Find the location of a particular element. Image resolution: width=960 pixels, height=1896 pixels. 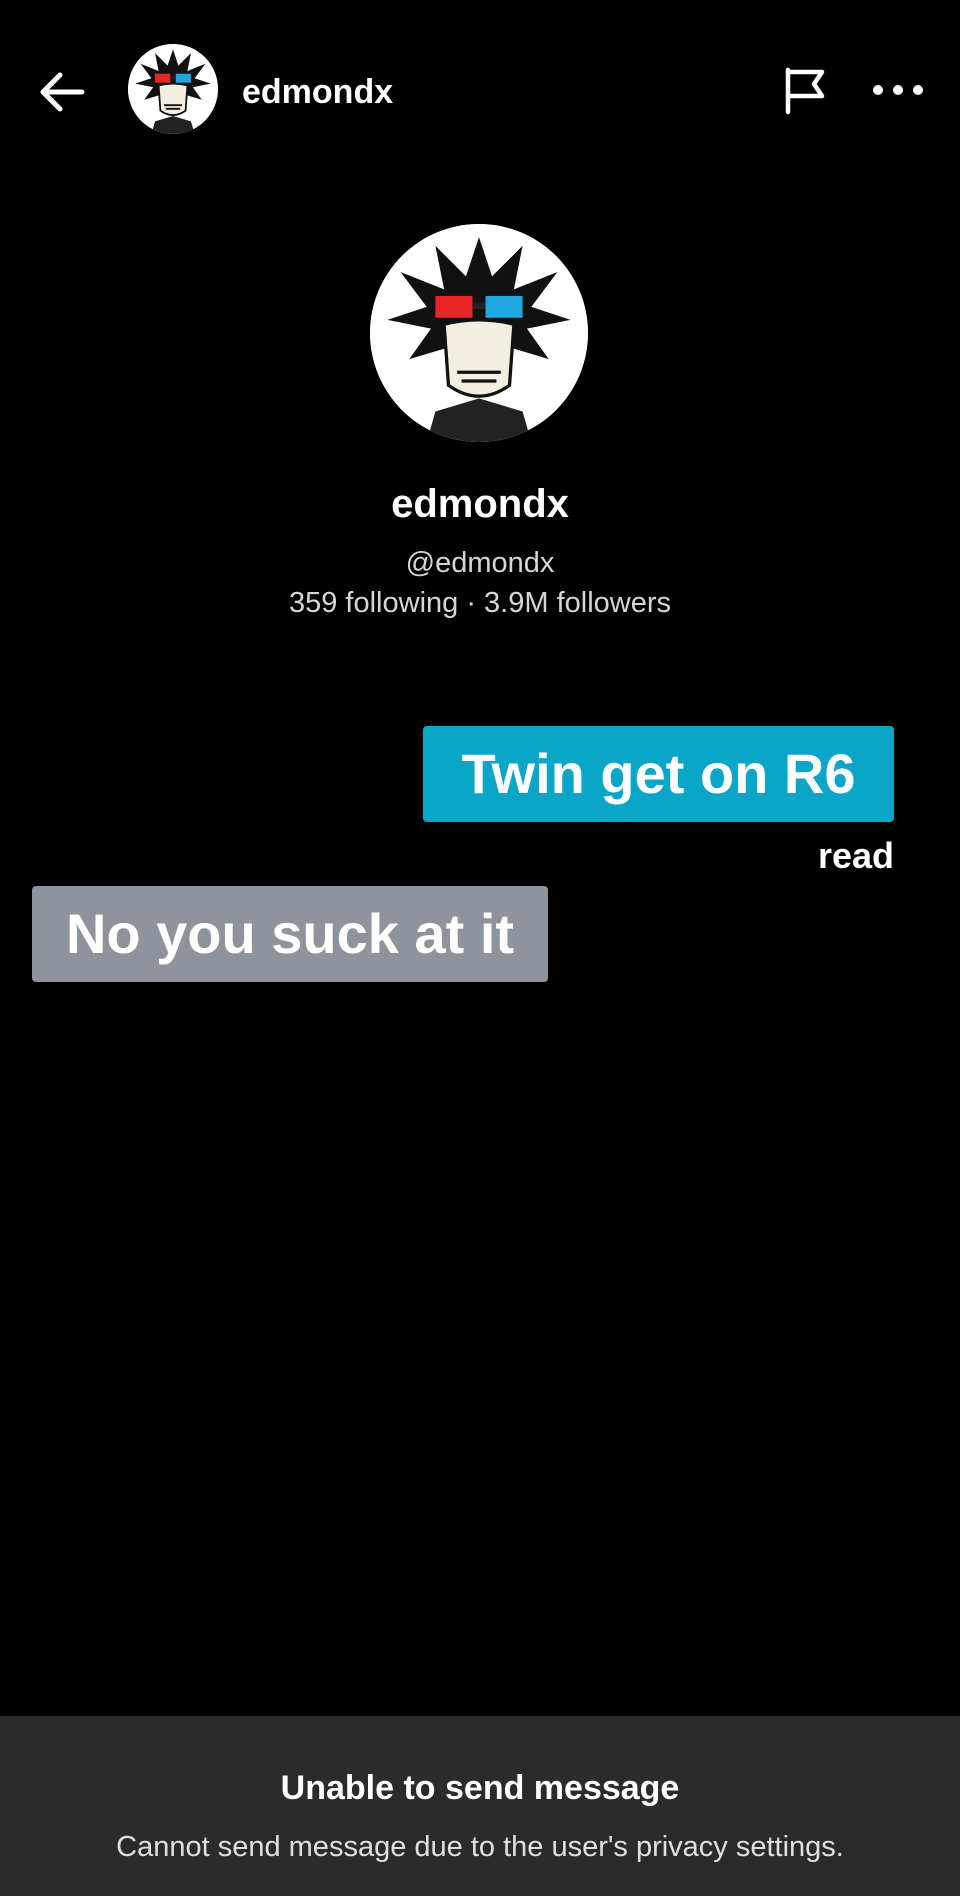

chat-header: edmondx is located at coordinates (480, 90).